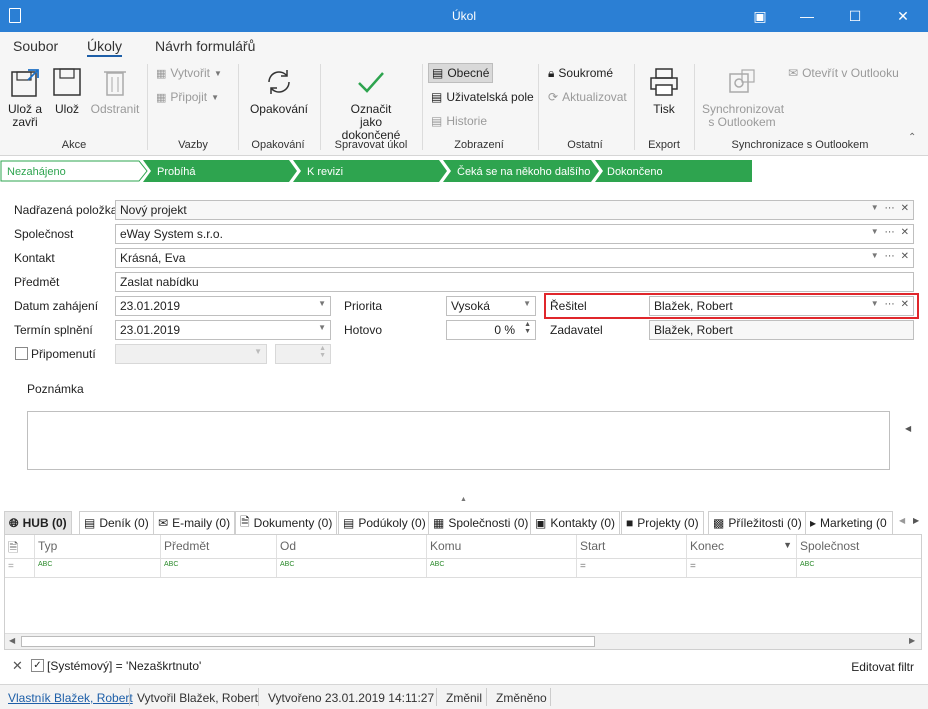 Image resolution: width=928 pixels, height=709 pixels. Describe the element at coordinates (35, 46) in the screenshot. I see `menu-soubor: Soubor` at that location.